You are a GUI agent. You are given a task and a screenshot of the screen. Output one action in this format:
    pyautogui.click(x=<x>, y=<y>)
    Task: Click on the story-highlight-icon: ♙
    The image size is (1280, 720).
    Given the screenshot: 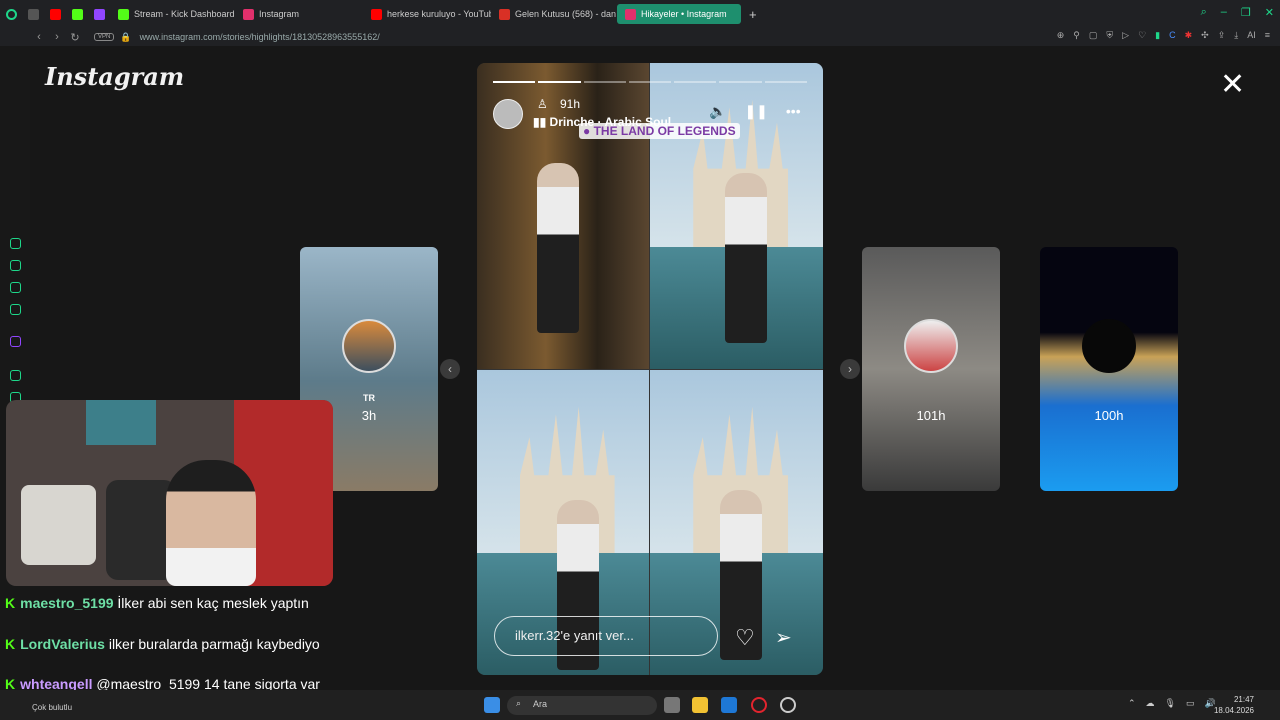 What is the action you would take?
    pyautogui.click(x=542, y=104)
    